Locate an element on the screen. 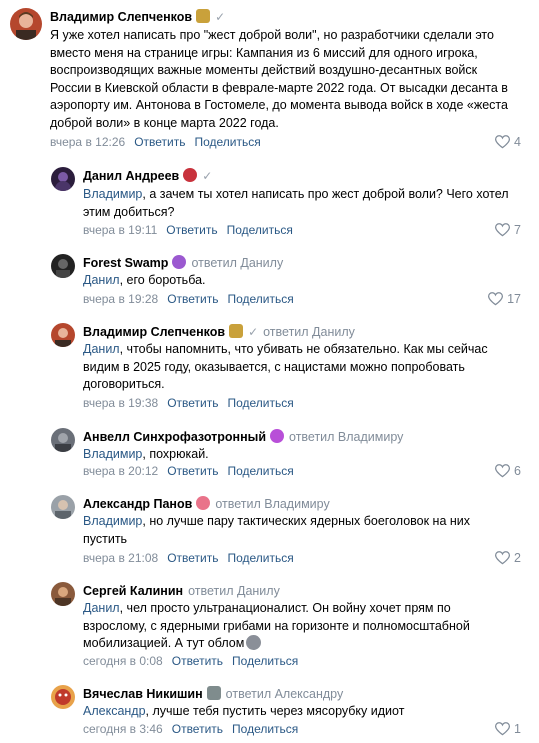 The image size is (539, 743). comment-text-body: , его боротьба. is located at coordinates (162, 280).